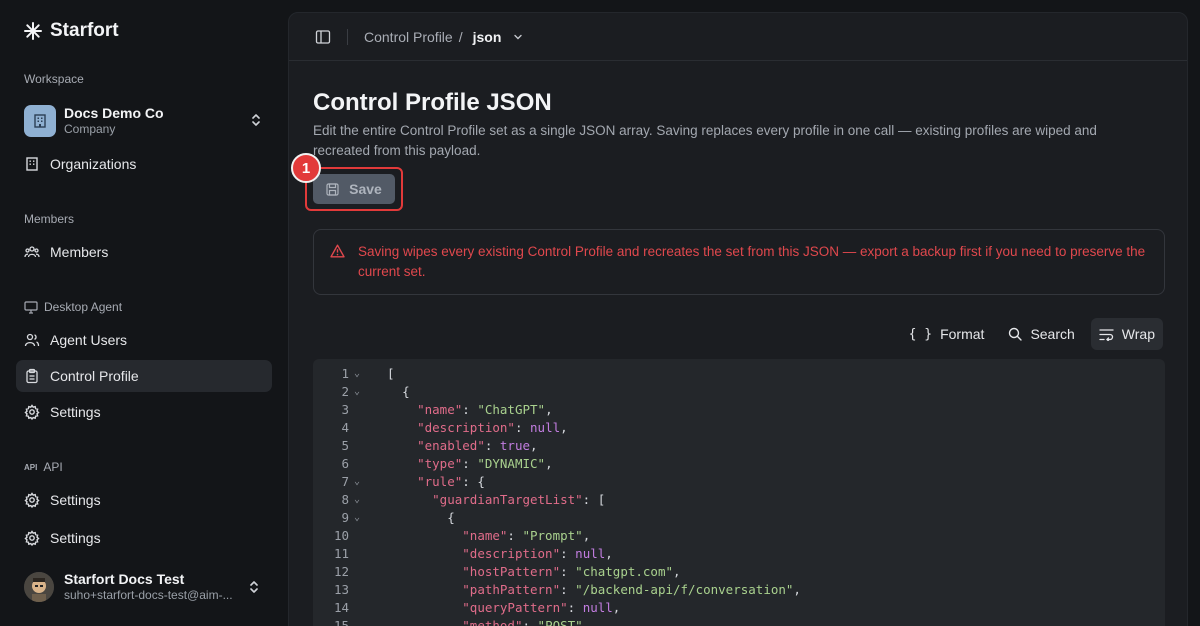 The height and width of the screenshot is (626, 1200). What do you see at coordinates (624, 571) in the screenshot?
I see `json-value: "chatgpt.com"` at bounding box center [624, 571].